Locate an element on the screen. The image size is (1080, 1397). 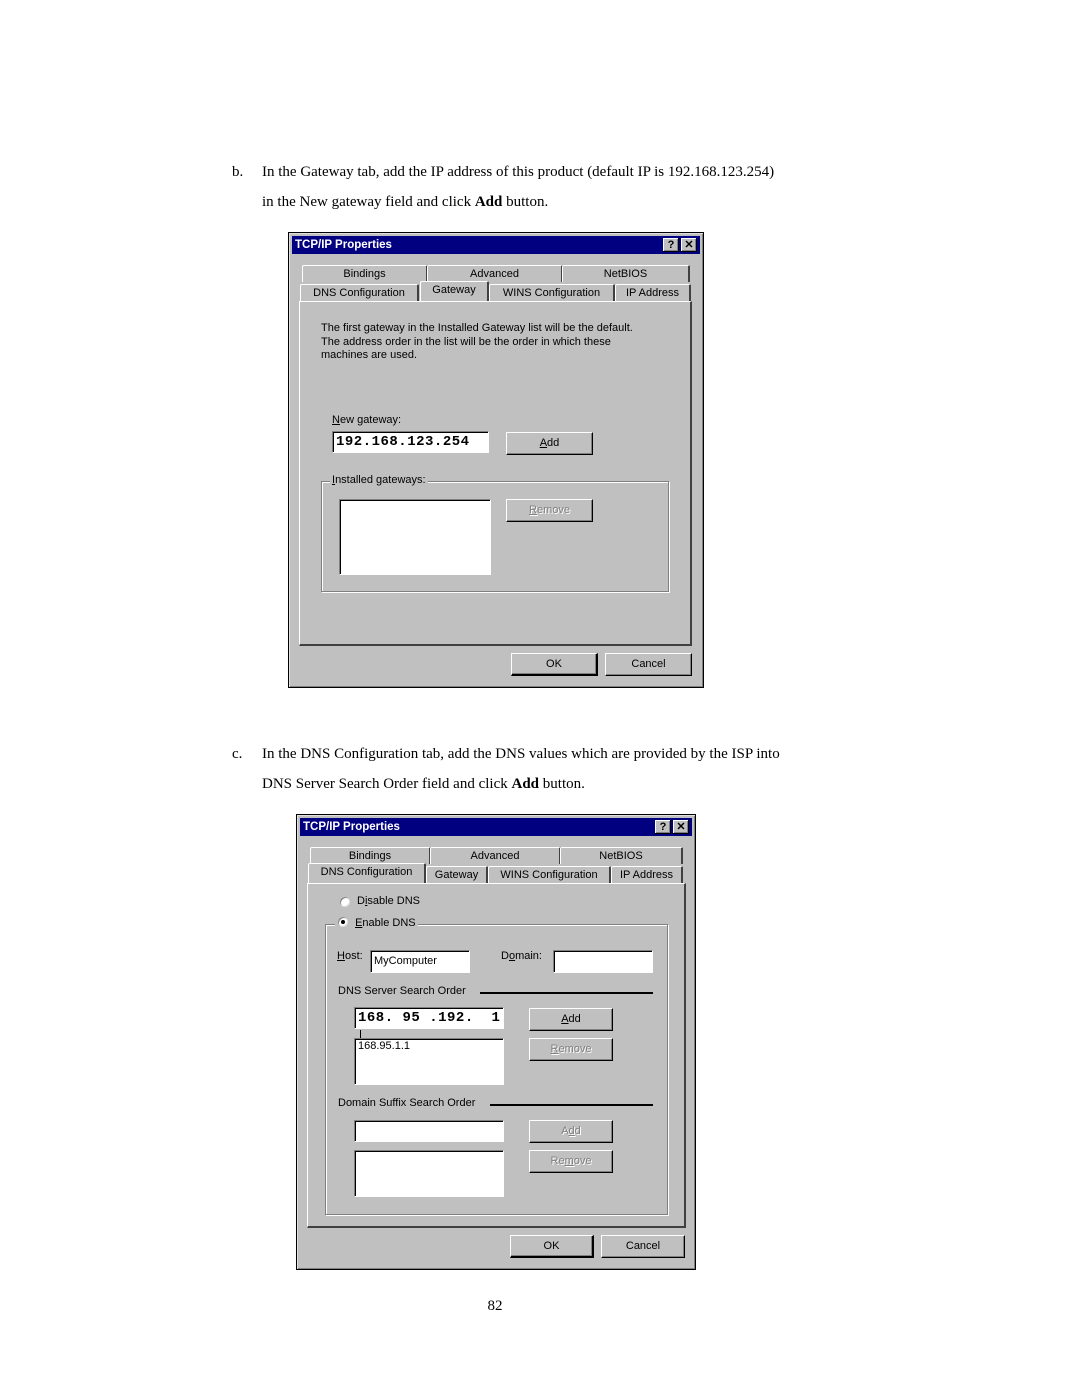
disable-dns-radio is located at coordinates (345, 902).